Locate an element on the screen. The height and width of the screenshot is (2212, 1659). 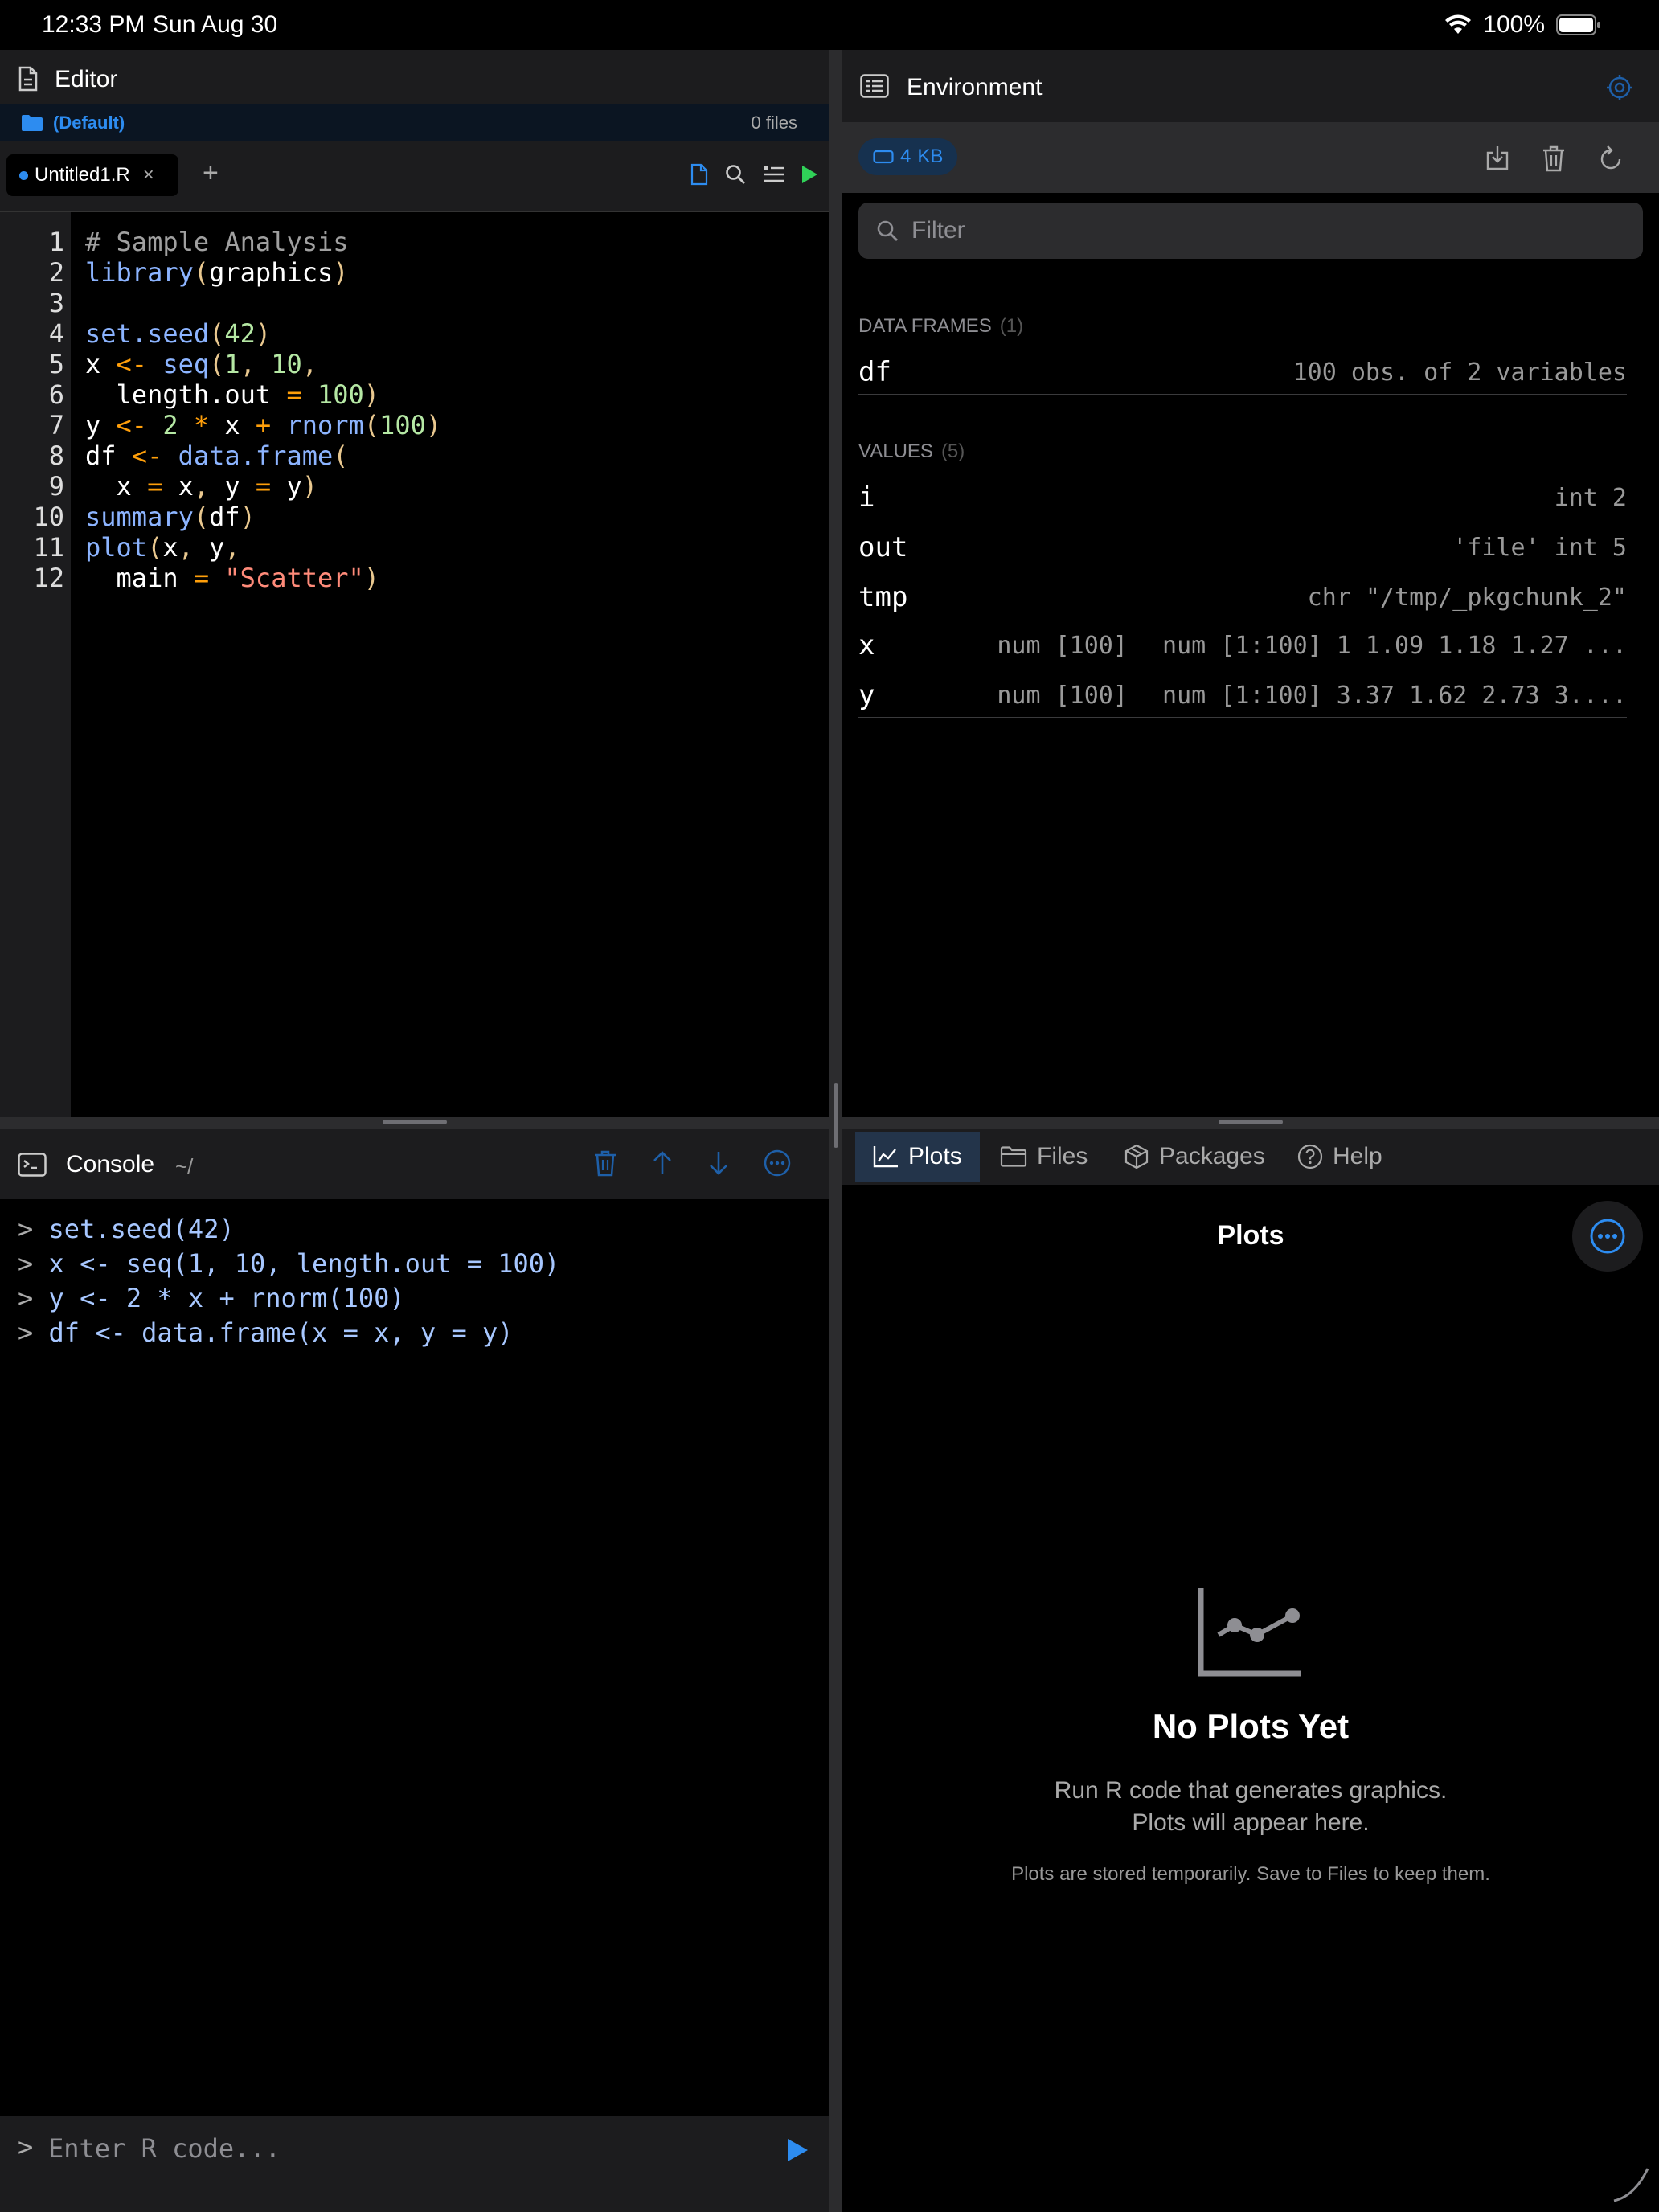
refresh-icon is located at coordinates (1611, 158).